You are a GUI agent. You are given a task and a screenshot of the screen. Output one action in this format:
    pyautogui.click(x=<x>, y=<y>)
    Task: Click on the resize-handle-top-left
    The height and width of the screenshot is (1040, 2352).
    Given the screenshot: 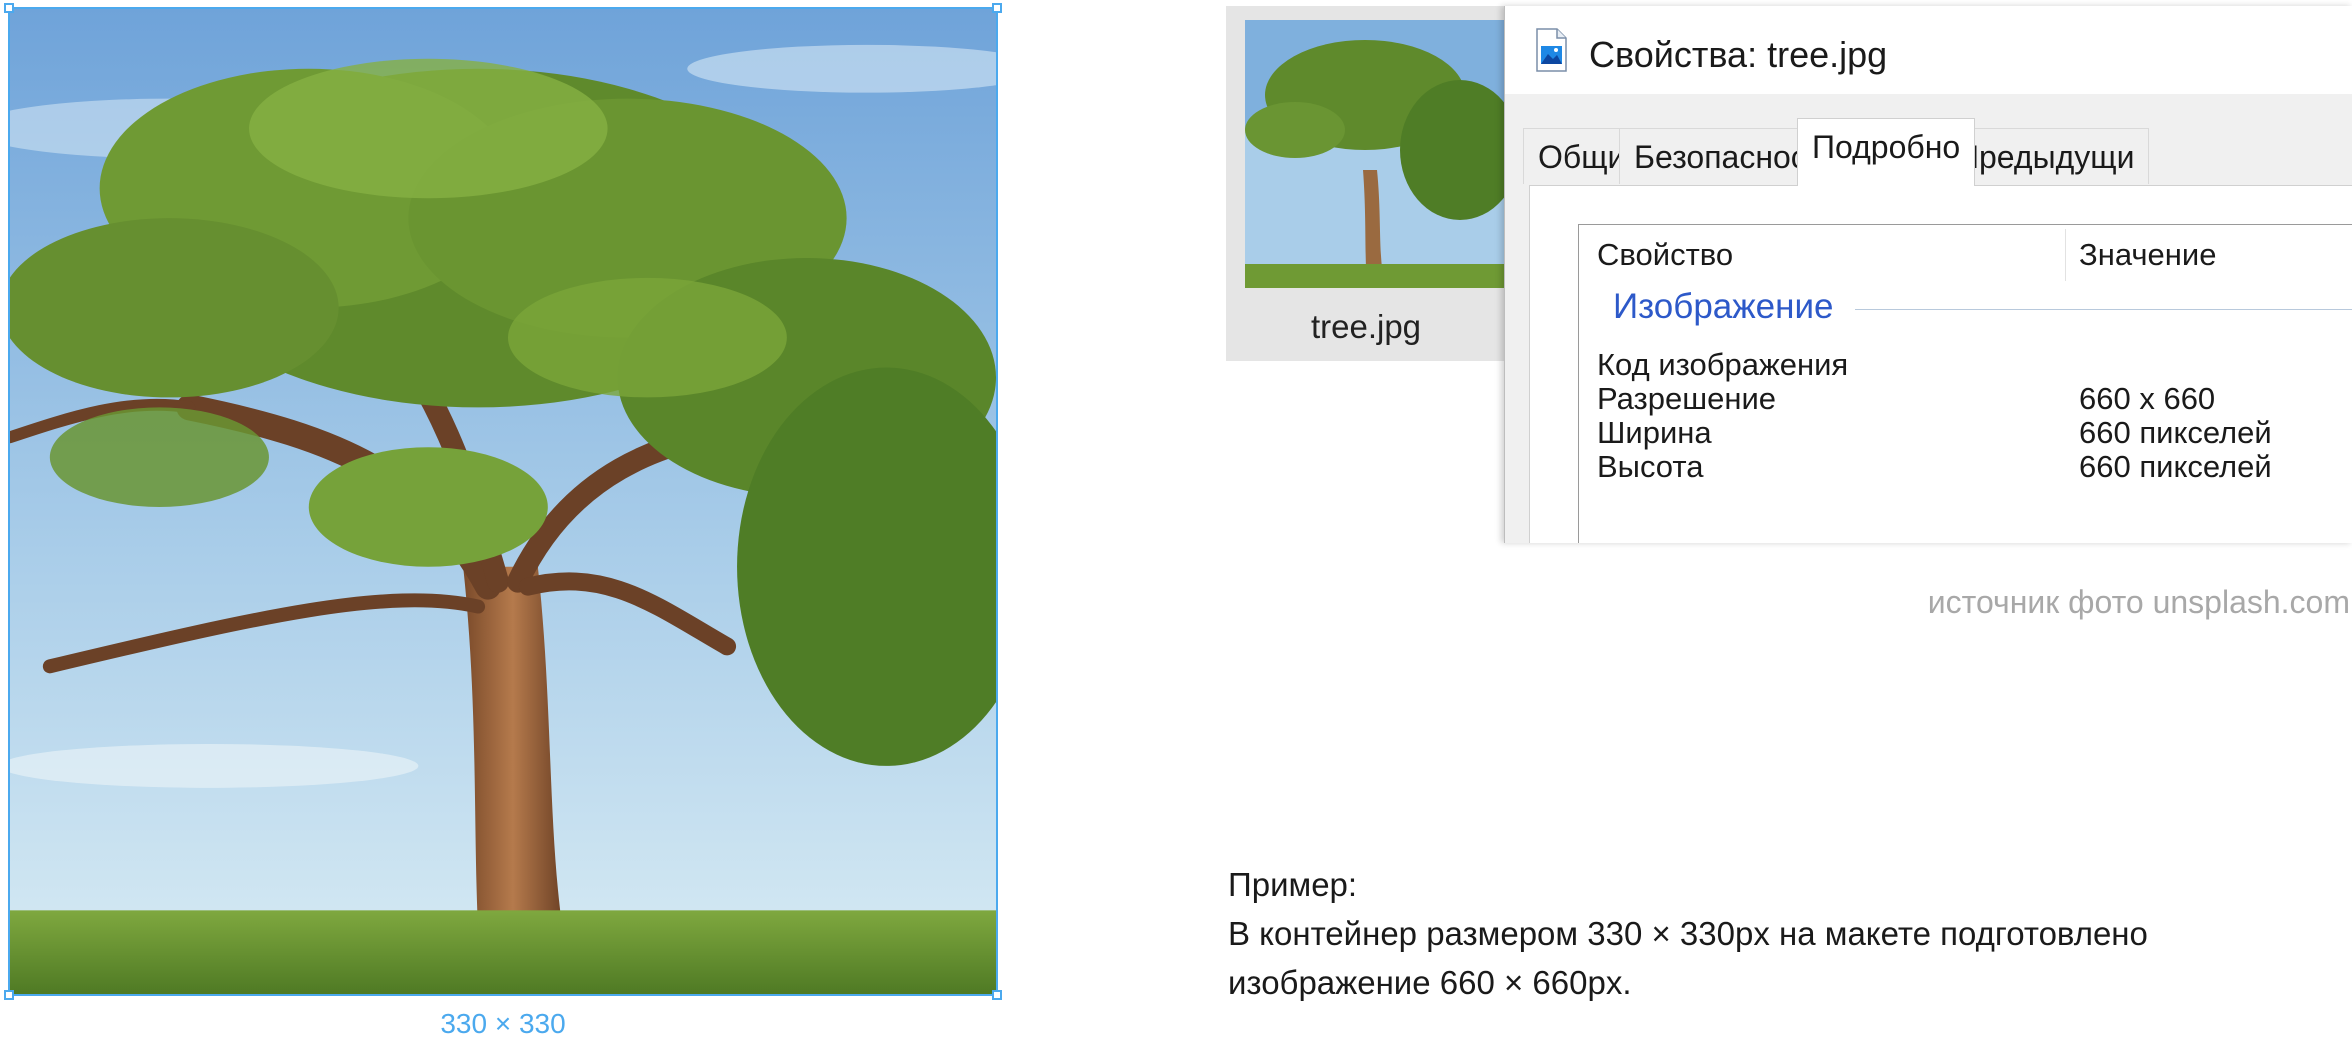 What is the action you would take?
    pyautogui.click(x=9, y=8)
    